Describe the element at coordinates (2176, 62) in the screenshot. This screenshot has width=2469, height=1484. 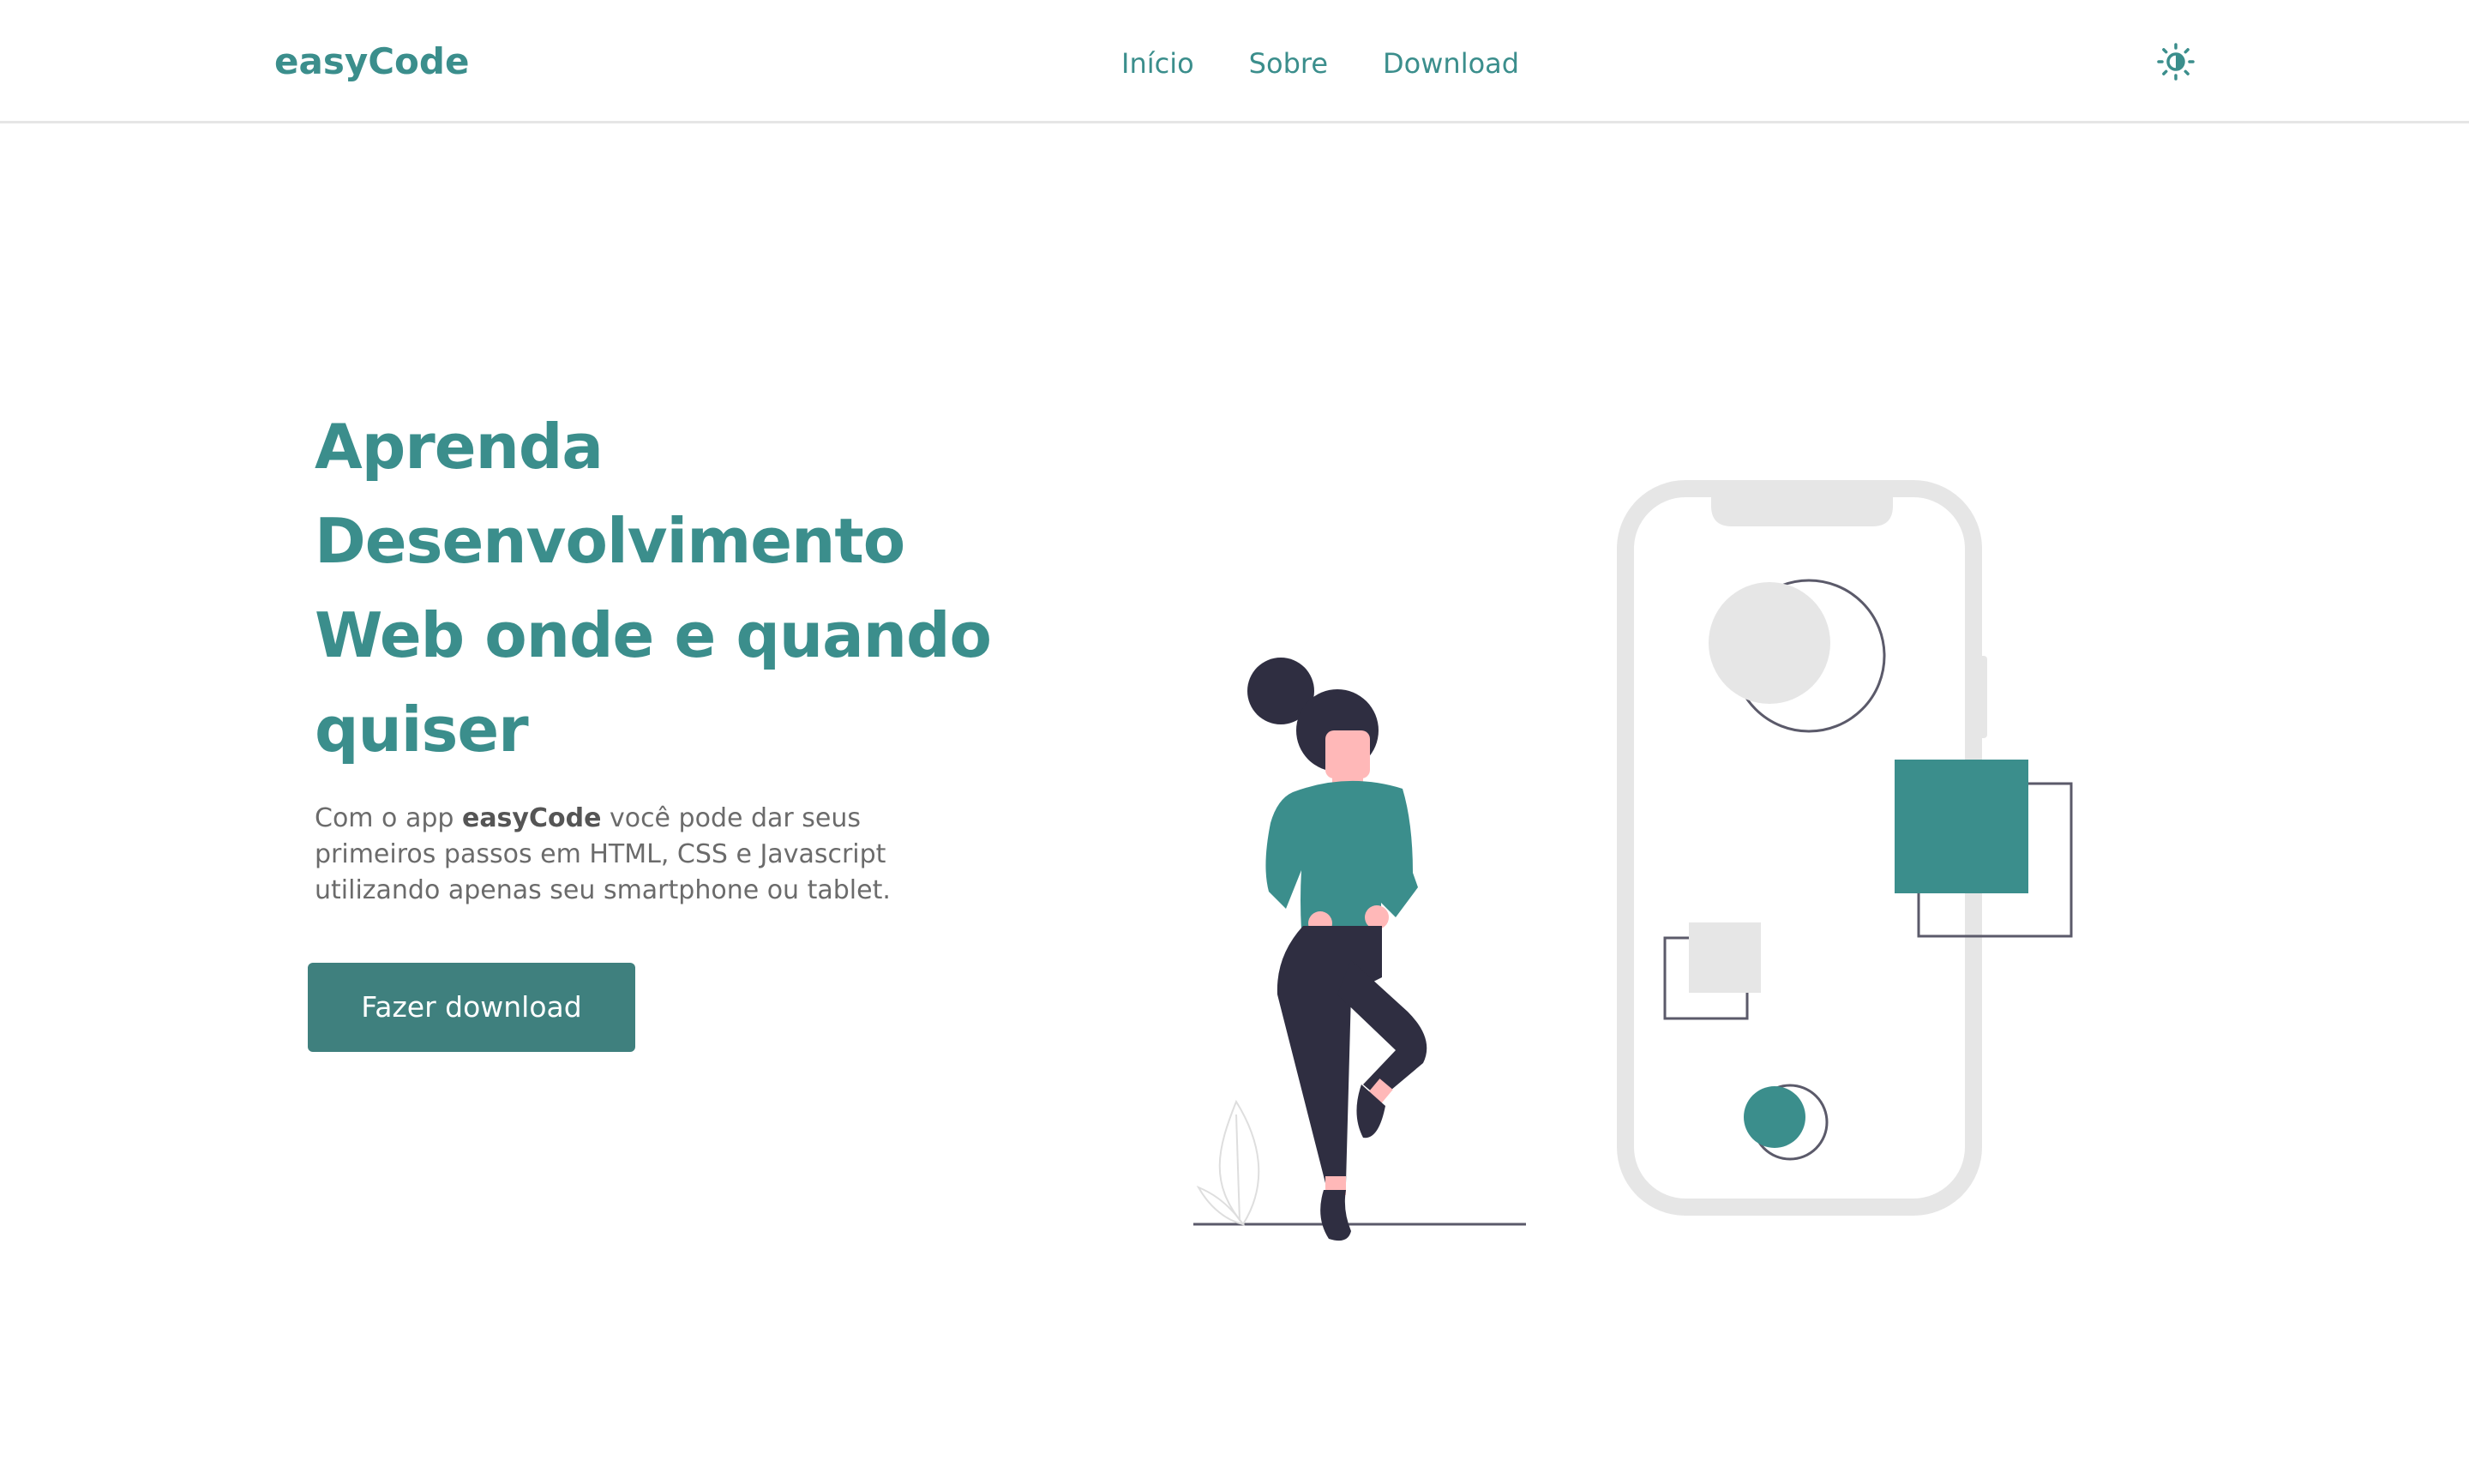
I see `sun-icon` at that location.